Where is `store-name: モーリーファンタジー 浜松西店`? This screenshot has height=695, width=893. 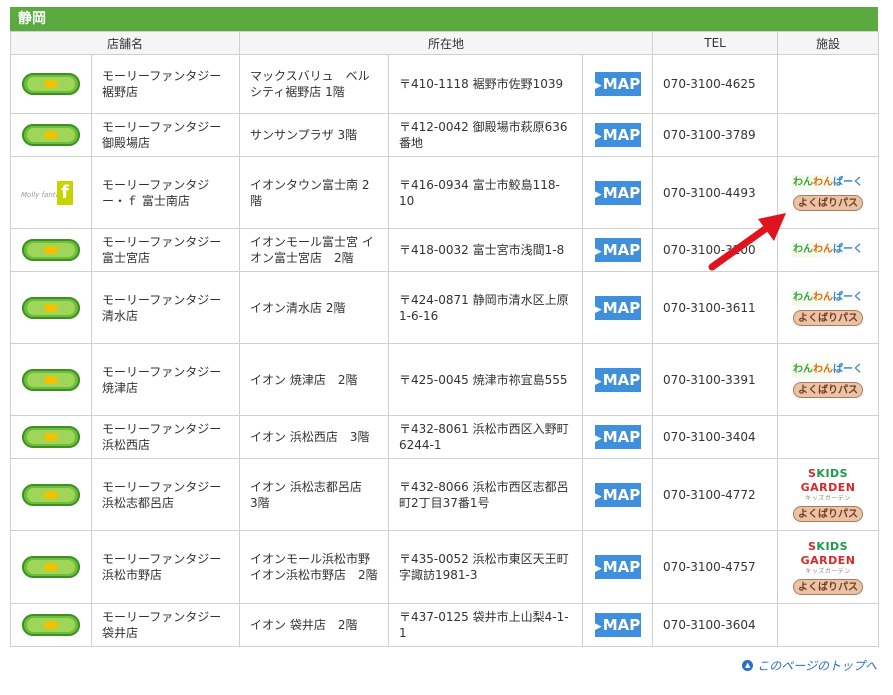
store-name: モーリーファンタジー 浜松西店 is located at coordinates (165, 437).